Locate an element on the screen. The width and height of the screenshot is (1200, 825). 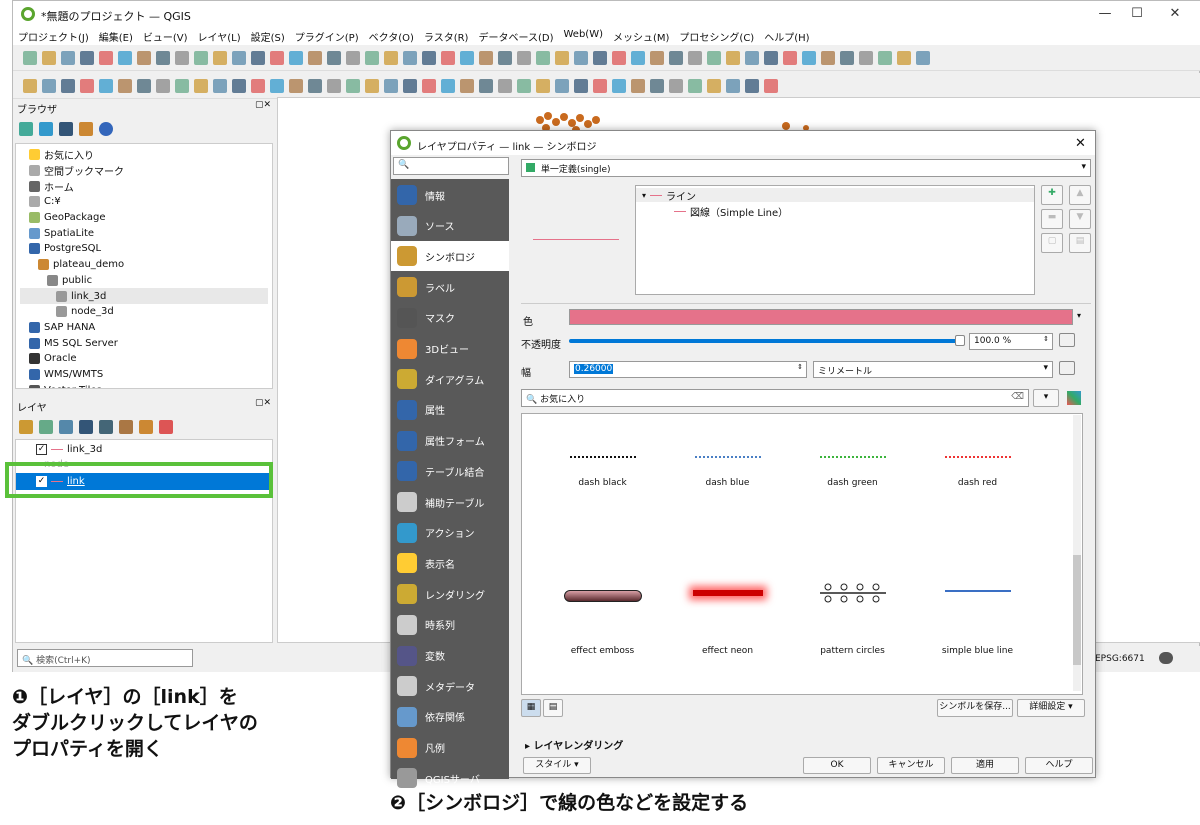
symbol-cell: dash green is located at coordinates (852, 485).